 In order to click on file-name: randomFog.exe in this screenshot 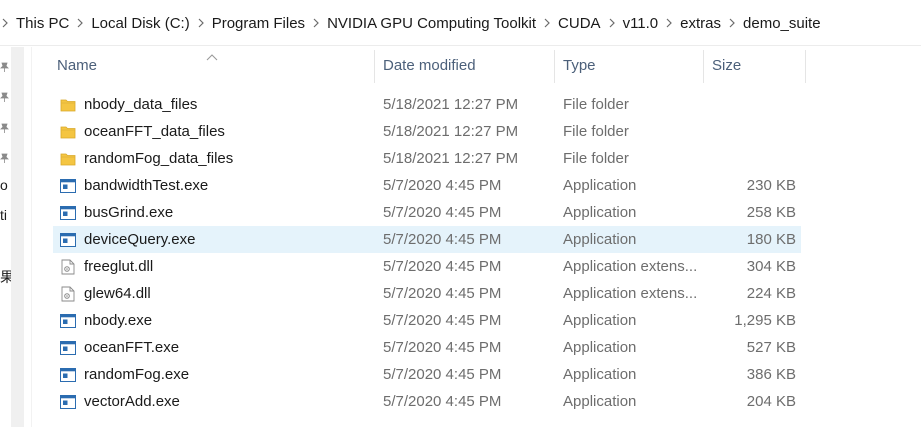, I will do `click(137, 374)`.